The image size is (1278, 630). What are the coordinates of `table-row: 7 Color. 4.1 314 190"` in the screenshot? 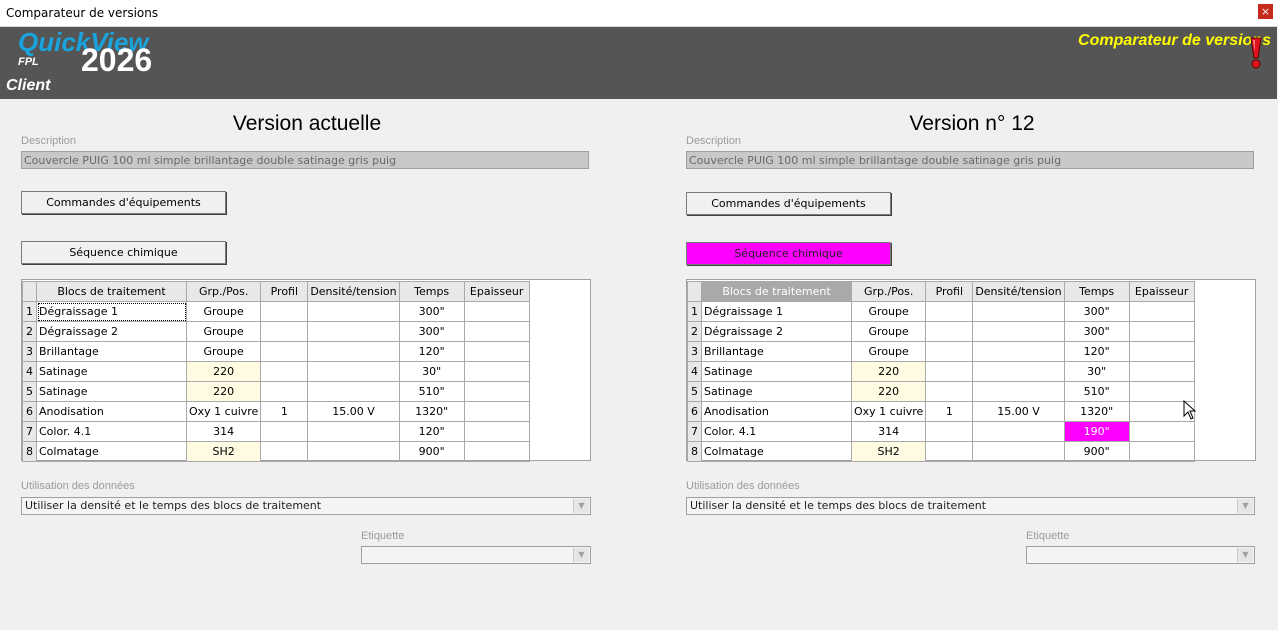 It's located at (941, 431).